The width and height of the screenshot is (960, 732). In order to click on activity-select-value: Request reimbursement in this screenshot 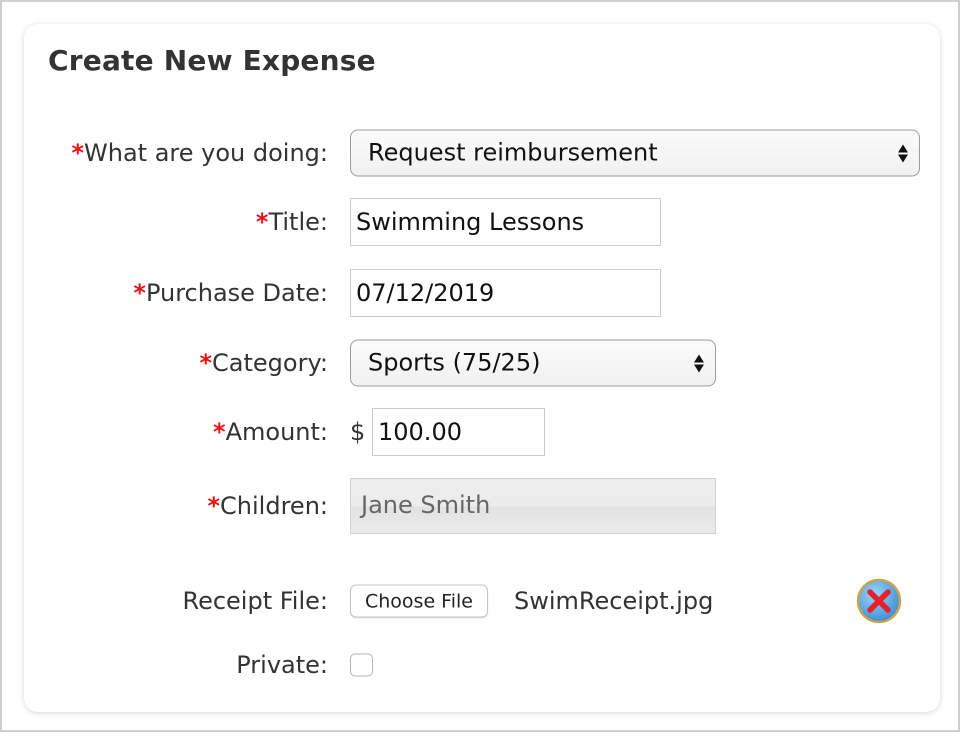, I will do `click(513, 152)`.